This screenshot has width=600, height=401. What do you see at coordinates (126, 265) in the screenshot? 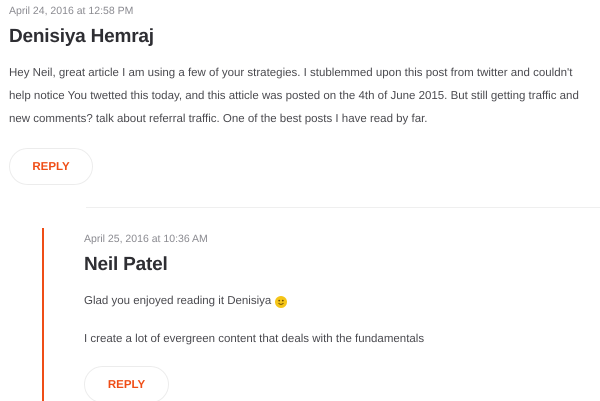
I see `comment-author: Neil Patel` at bounding box center [126, 265].